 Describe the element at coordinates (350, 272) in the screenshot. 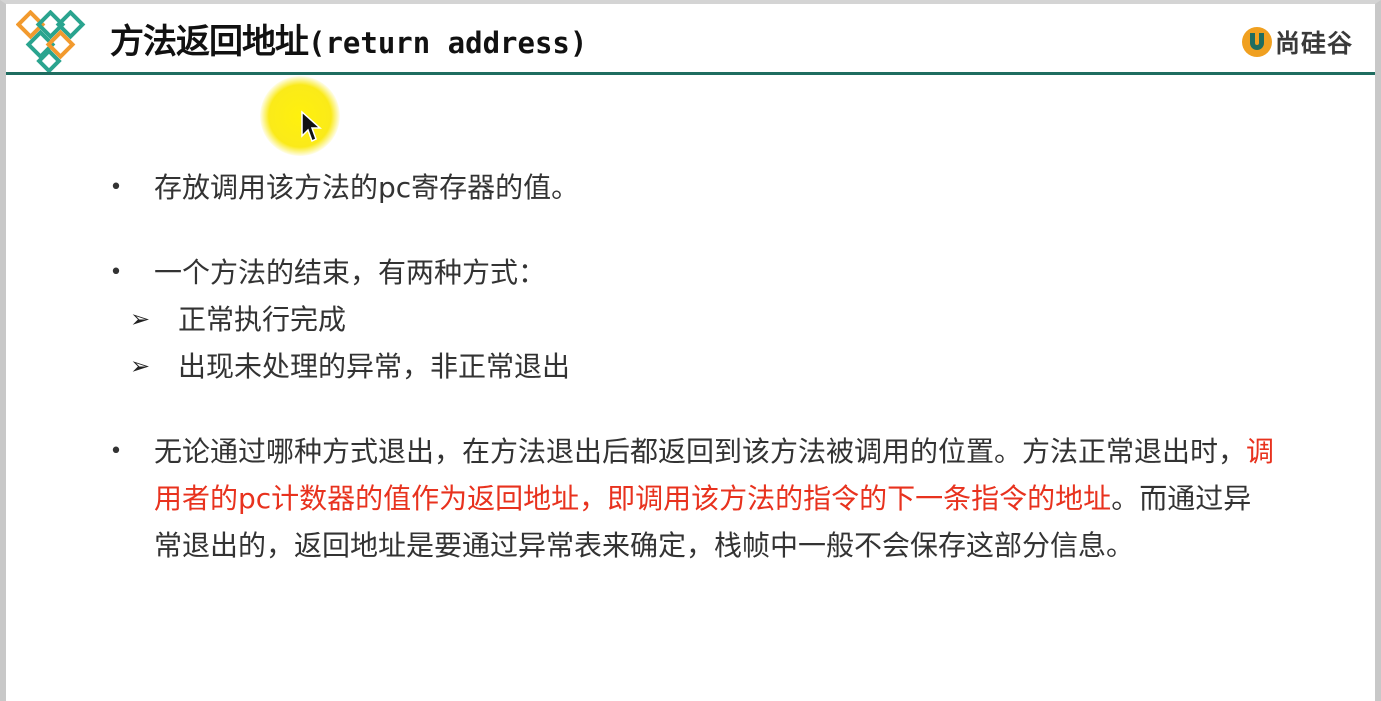

I see `bullet-text: 一个方法的结束，有两种方式：` at that location.